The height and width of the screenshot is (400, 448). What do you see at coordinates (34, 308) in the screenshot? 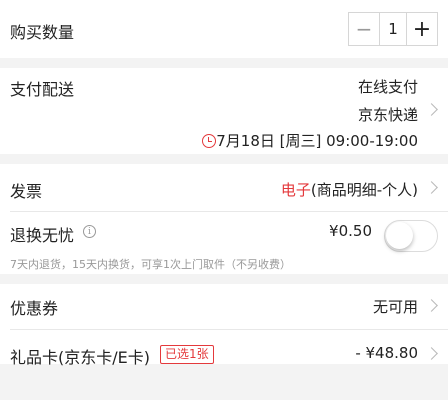
I see `coupon-label: 优惠券` at bounding box center [34, 308].